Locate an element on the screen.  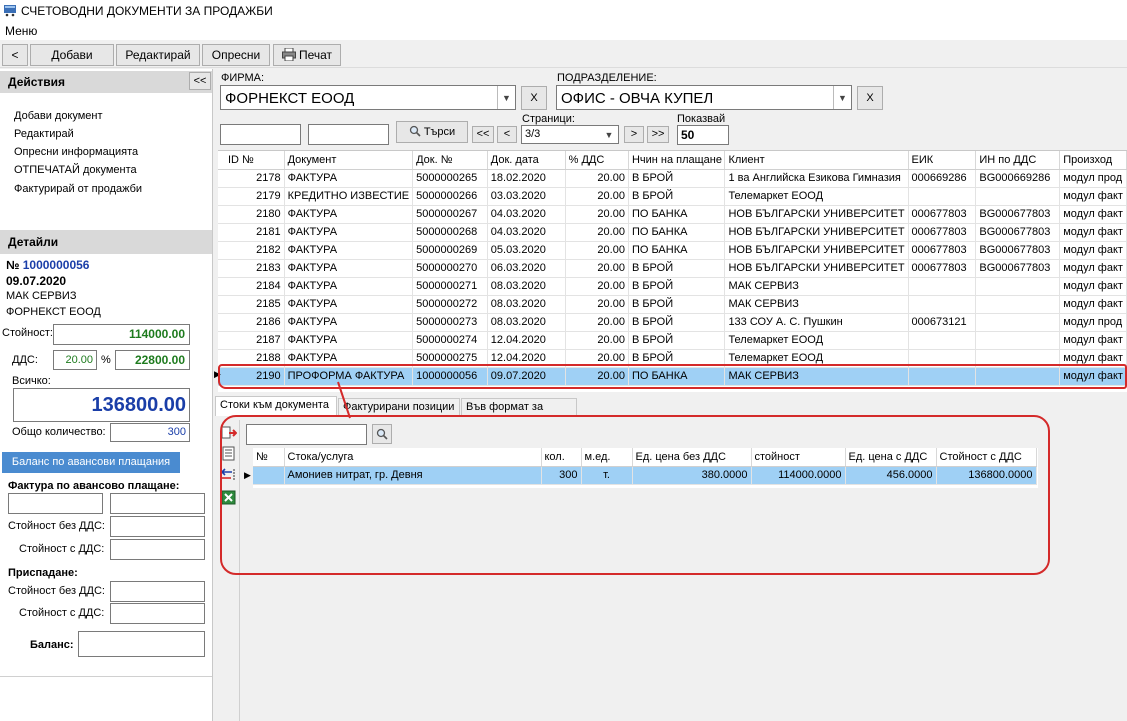
cell-client: МАК СЕРВИЗ is located at coordinates (816, 286).